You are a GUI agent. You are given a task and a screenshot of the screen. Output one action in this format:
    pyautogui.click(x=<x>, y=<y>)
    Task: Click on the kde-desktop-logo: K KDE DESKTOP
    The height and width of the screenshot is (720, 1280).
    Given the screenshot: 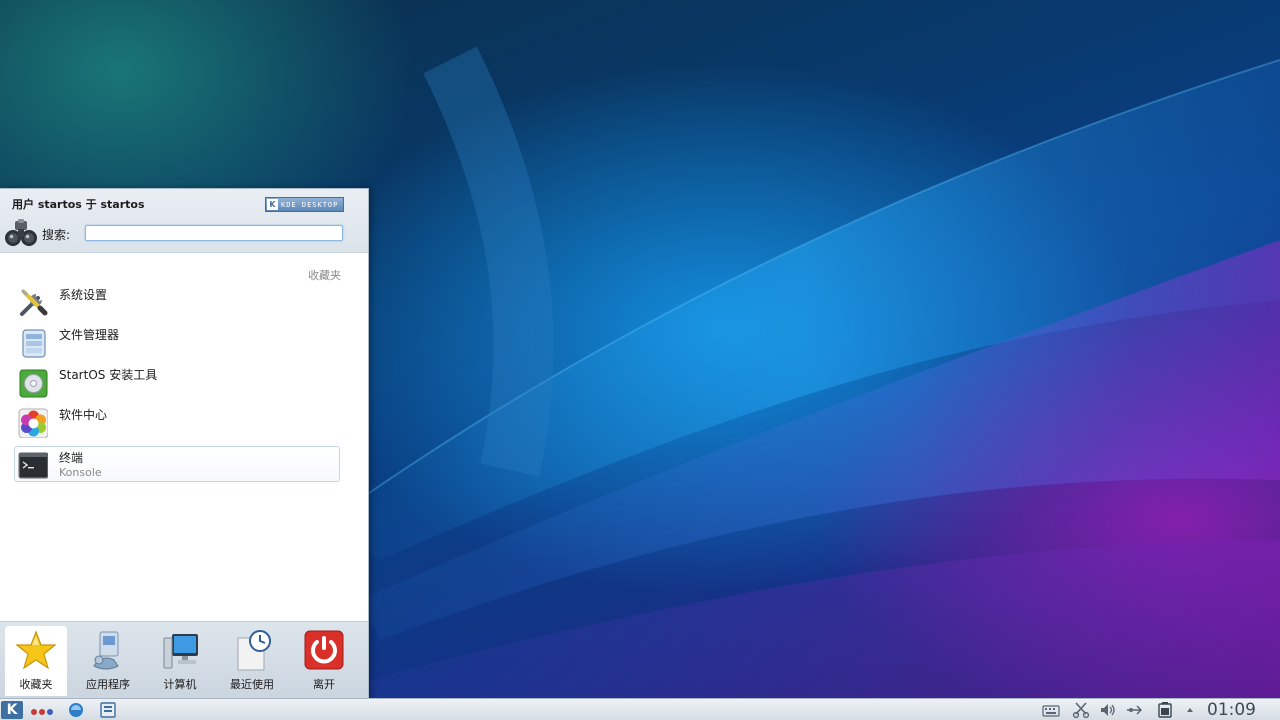 What is the action you would take?
    pyautogui.click(x=304, y=204)
    